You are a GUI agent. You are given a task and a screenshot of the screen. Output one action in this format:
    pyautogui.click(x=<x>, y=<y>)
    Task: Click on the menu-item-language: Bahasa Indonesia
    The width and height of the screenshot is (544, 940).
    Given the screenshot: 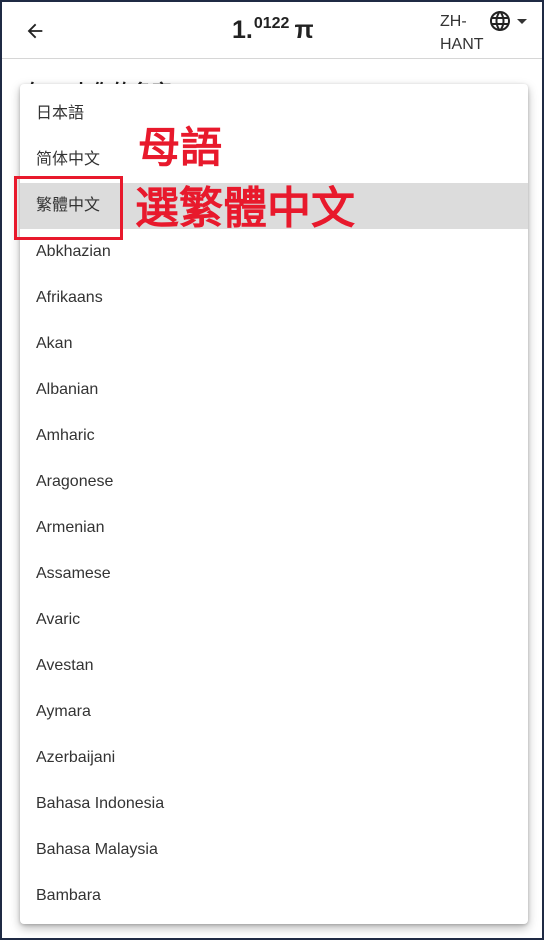 What is the action you would take?
    pyautogui.click(x=274, y=804)
    